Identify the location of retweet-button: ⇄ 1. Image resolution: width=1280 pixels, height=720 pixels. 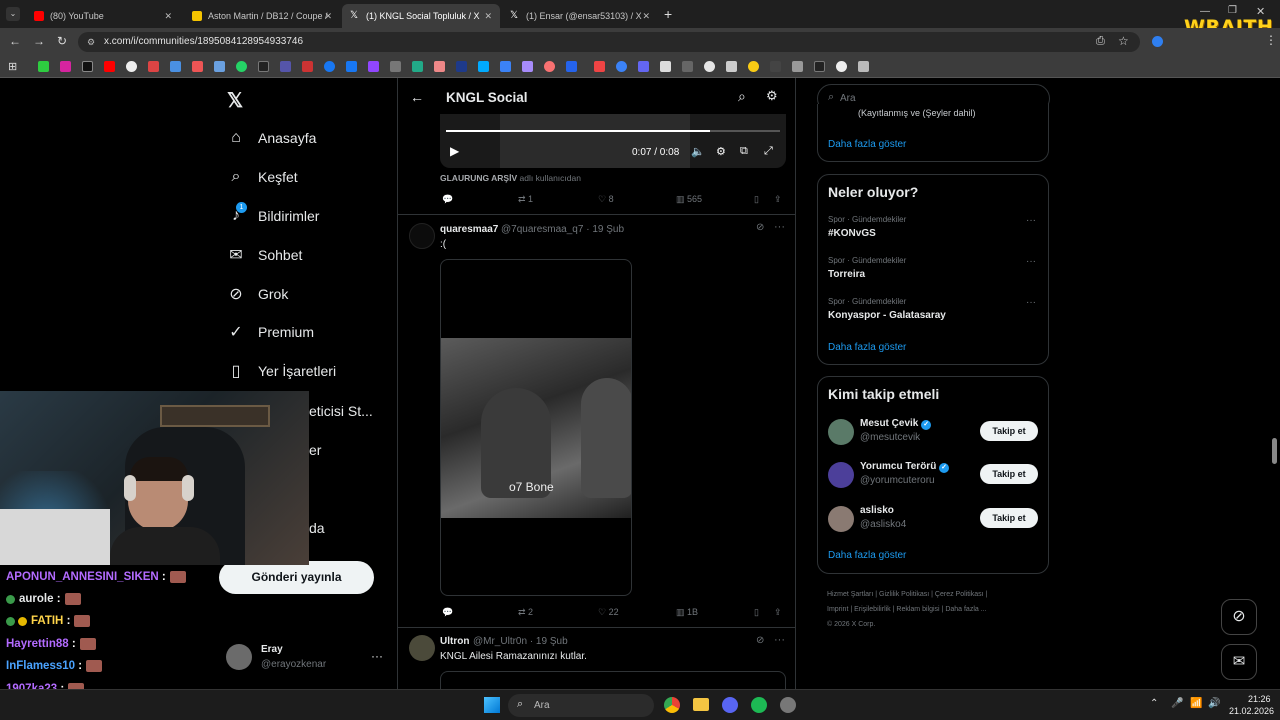
(525, 199).